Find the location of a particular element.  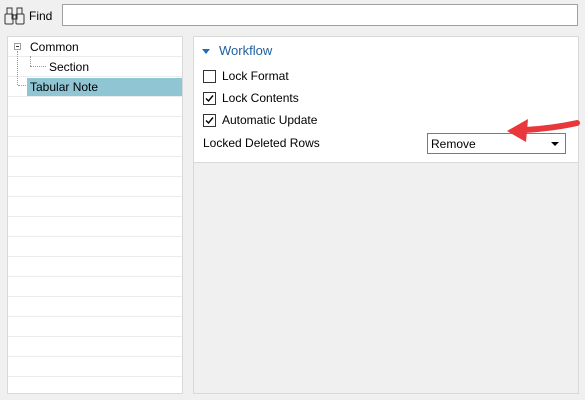

lock-contents-checkbox is located at coordinates (209, 98).